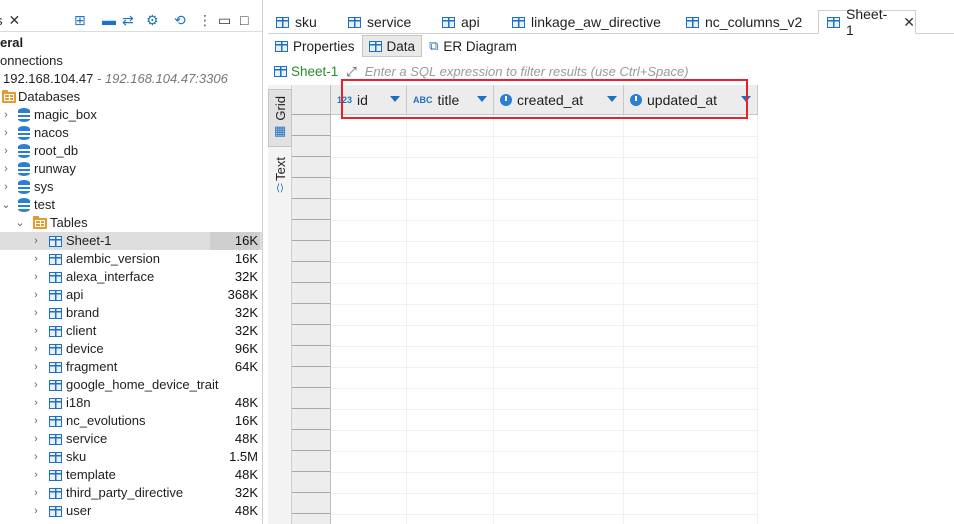 This screenshot has width=954, height=524. I want to click on editor-tab: service, so click(387, 22).